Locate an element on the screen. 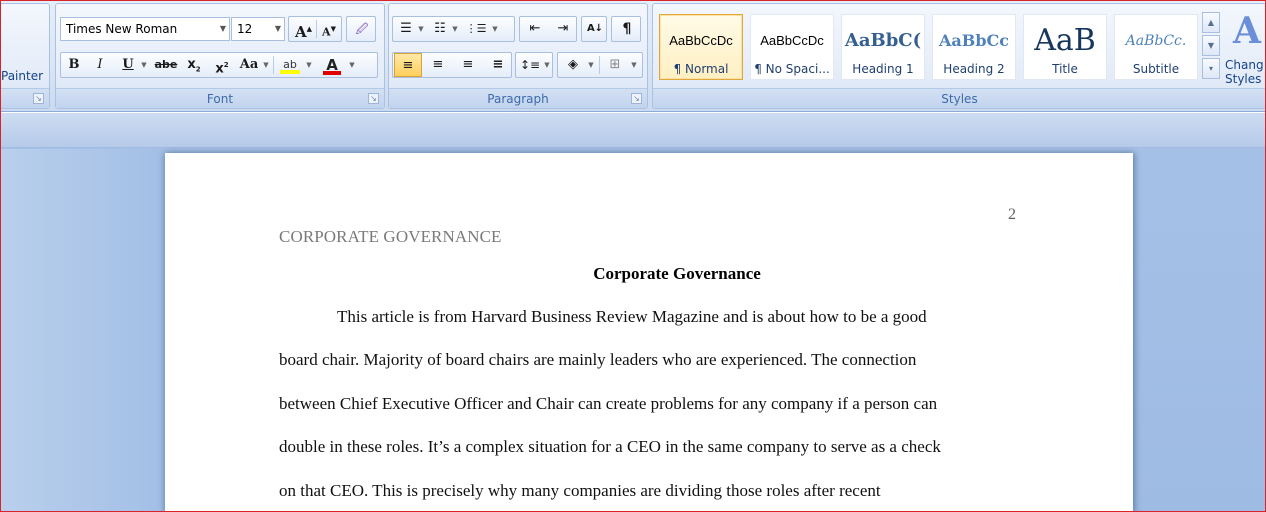 Image resolution: width=1266 pixels, height=512 pixels. superscript-button: x2 is located at coordinates (222, 65).